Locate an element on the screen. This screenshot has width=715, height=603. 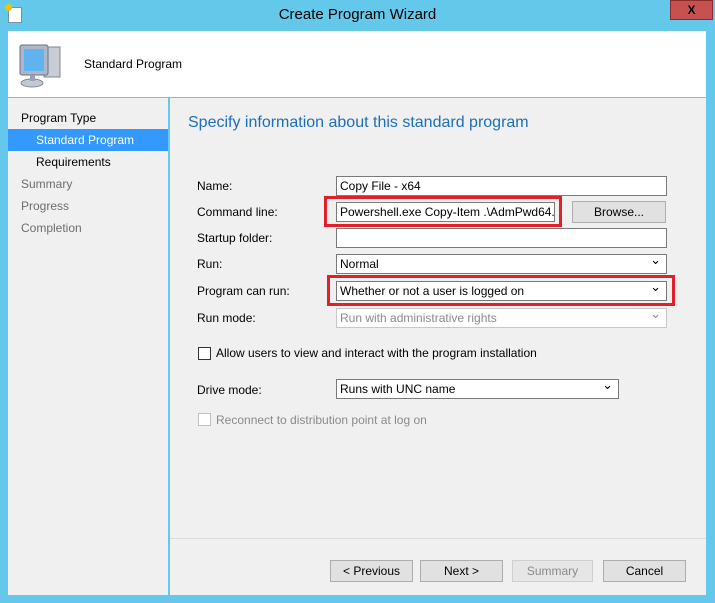
allow-interact-checkbox is located at coordinates (204, 353).